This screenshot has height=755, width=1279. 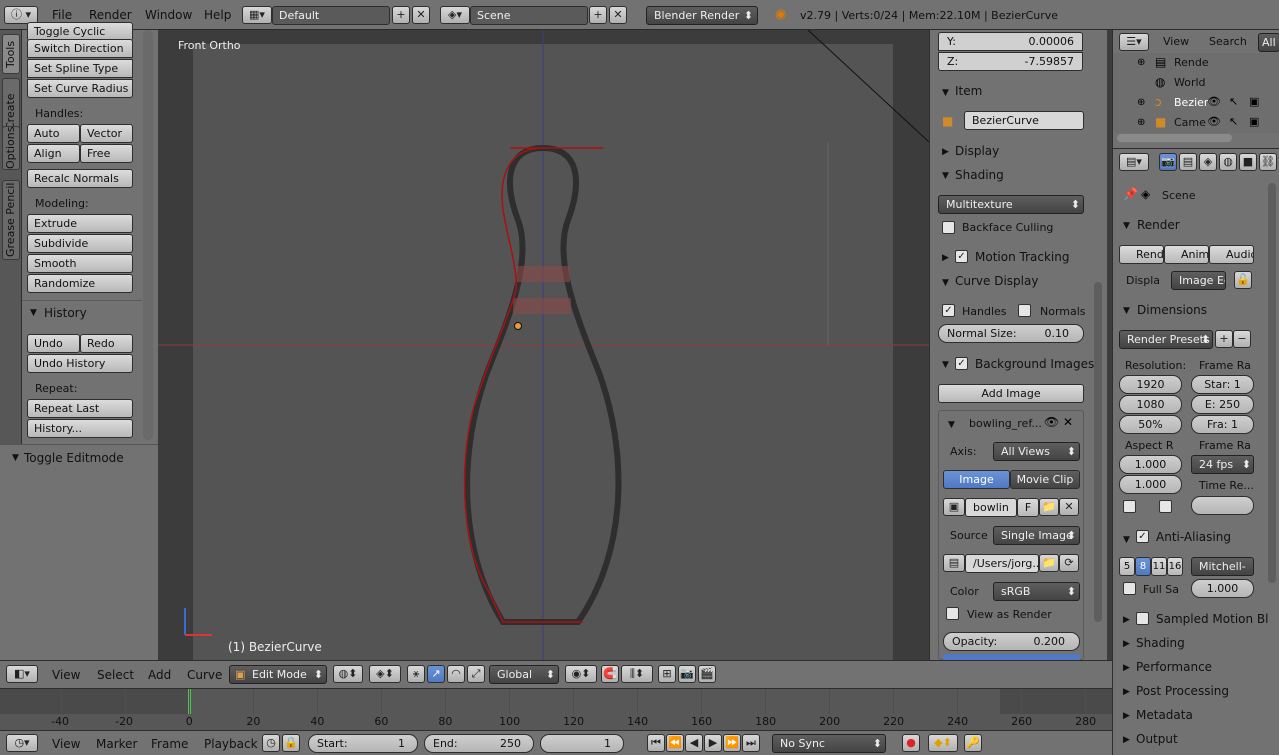 I want to click on motion-tracking-checkbox: ✓, so click(x=961, y=256).